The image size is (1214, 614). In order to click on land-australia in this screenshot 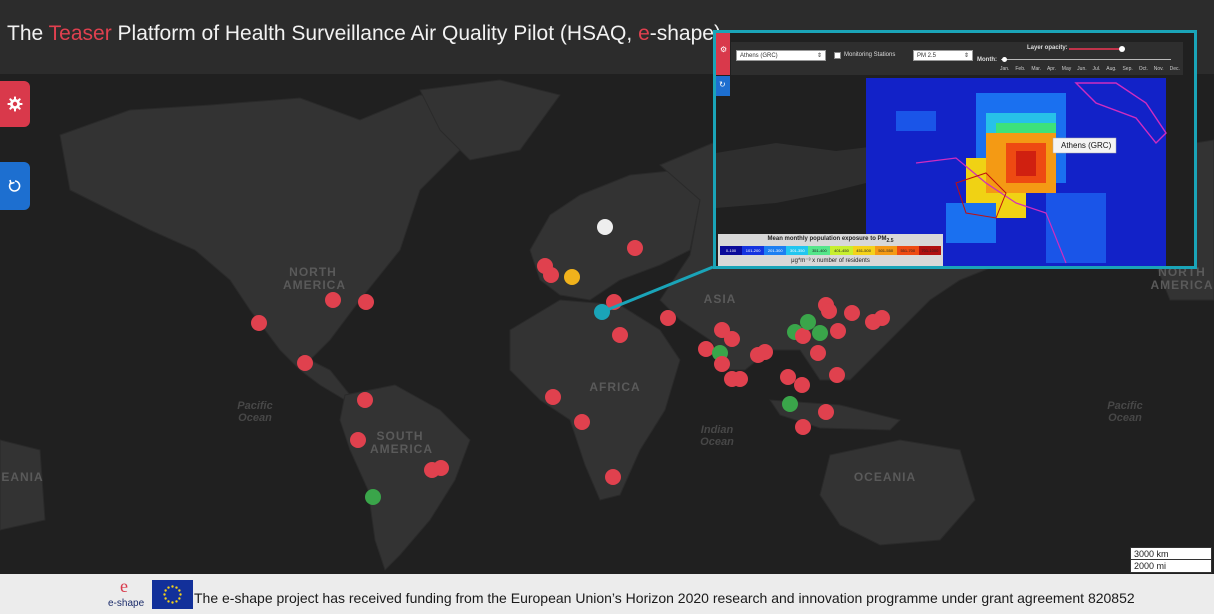, I will do `click(897, 492)`.